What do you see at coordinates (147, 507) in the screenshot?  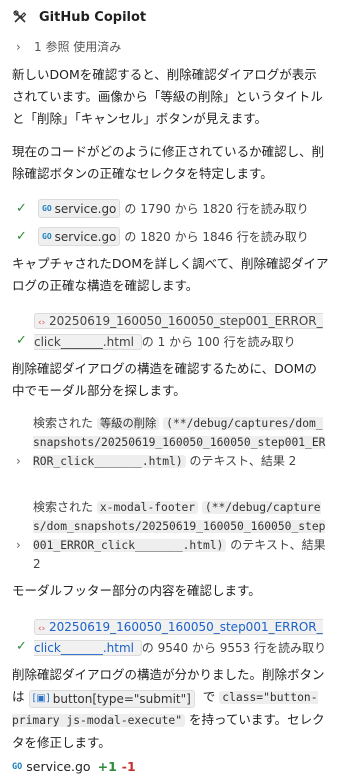 I see `search-term-chip: x-modal-footer` at bounding box center [147, 507].